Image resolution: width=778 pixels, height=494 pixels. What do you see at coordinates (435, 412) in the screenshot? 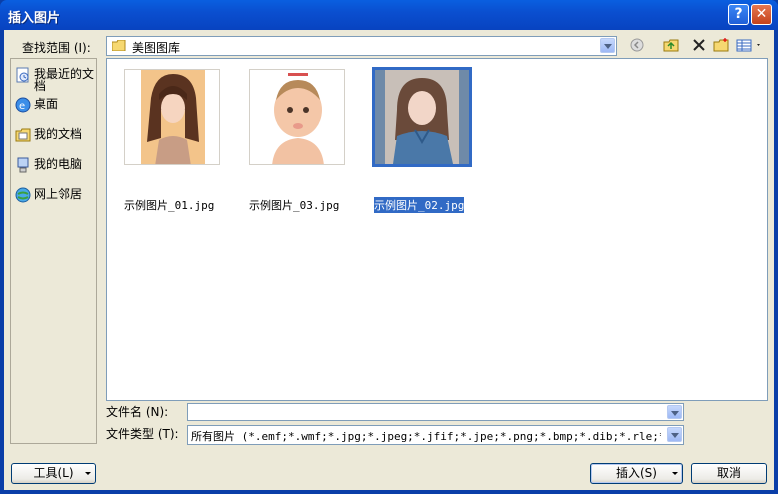
I see `filename-input` at bounding box center [435, 412].